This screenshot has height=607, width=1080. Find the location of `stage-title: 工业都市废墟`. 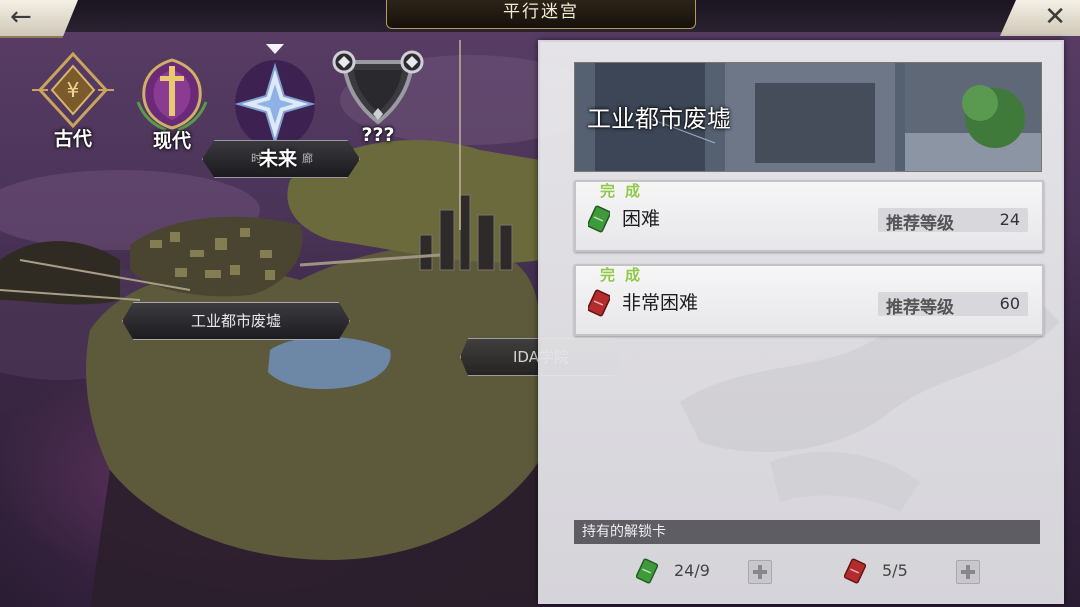

stage-title: 工业都市废墟 is located at coordinates (659, 119).